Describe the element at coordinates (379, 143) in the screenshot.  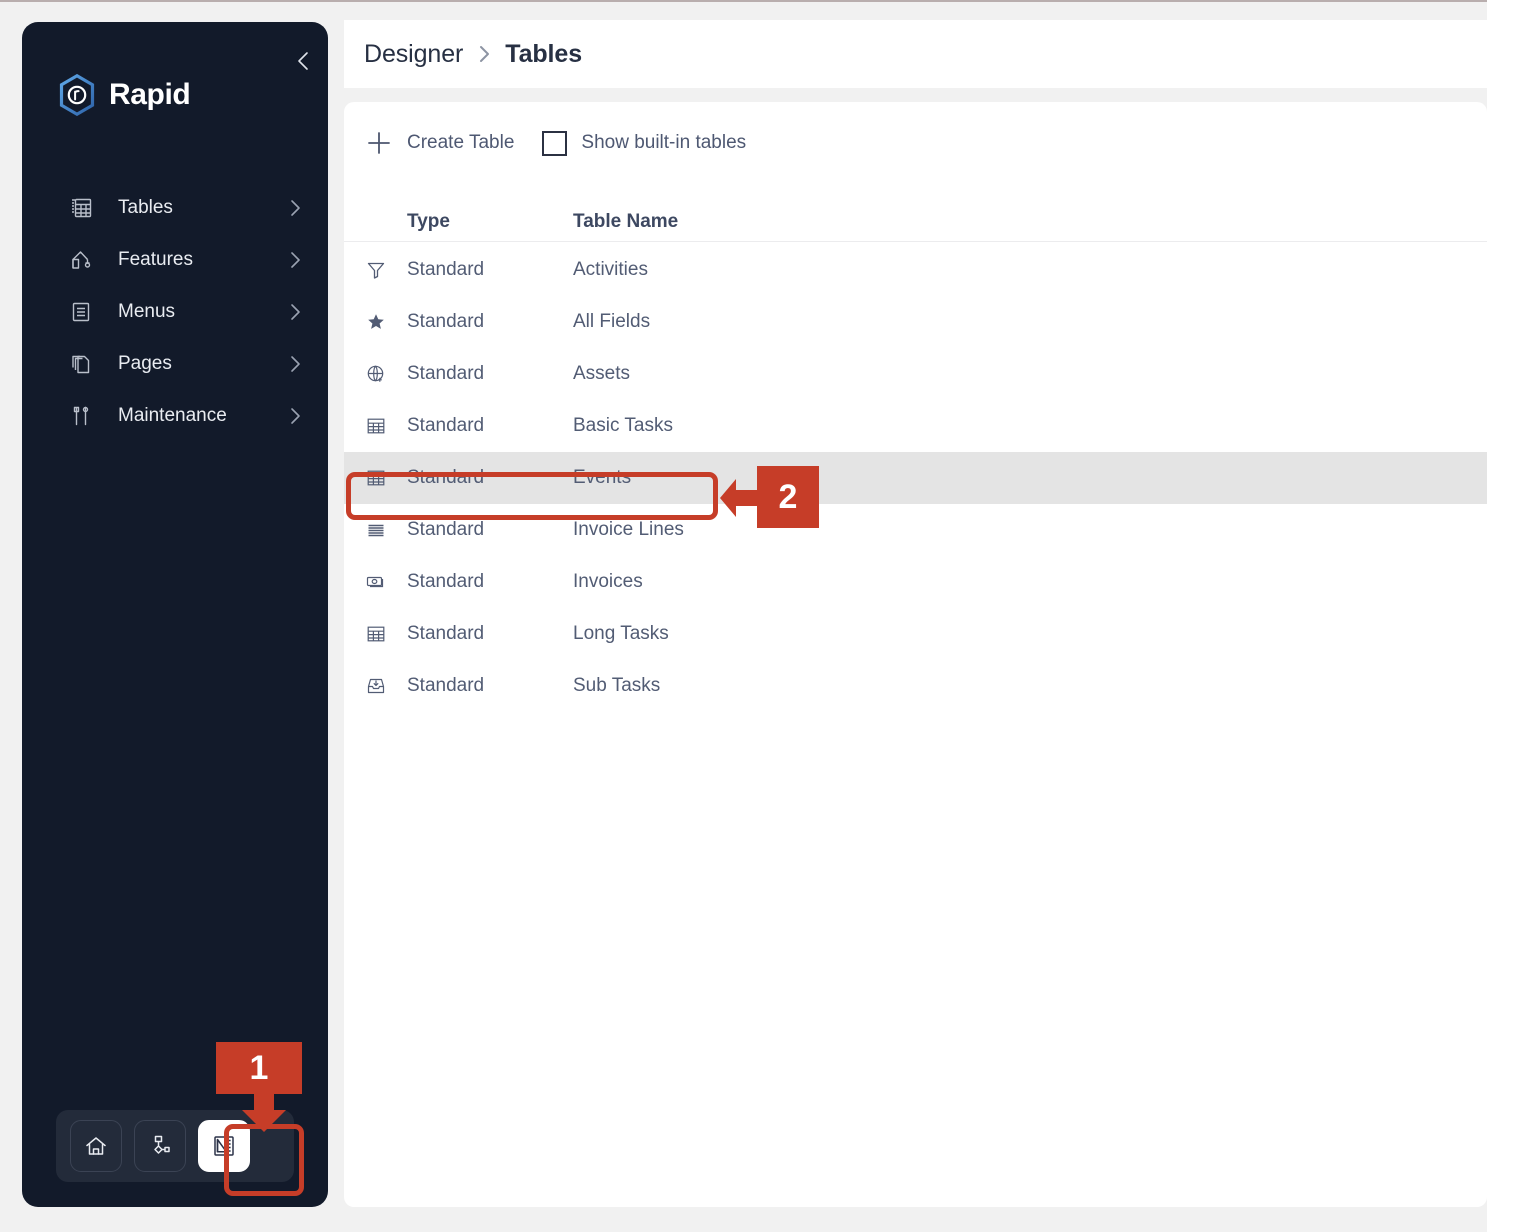
I see `plus-icon` at that location.